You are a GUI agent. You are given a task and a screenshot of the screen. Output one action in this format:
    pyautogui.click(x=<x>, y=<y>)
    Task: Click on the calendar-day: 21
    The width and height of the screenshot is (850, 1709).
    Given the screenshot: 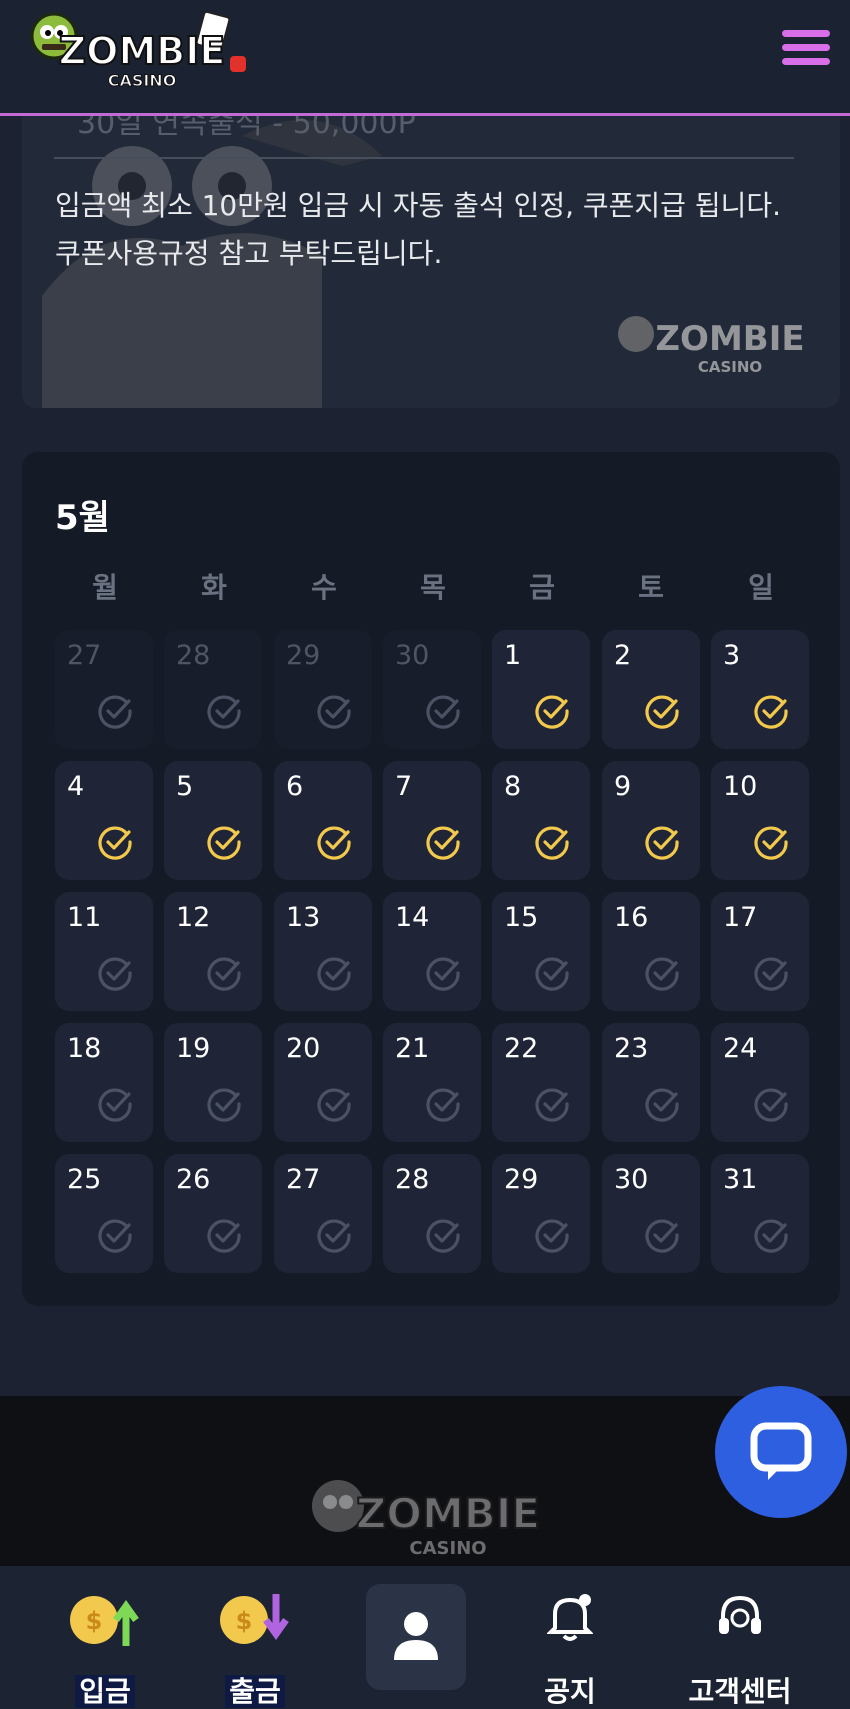 What is the action you would take?
    pyautogui.click(x=432, y=1082)
    